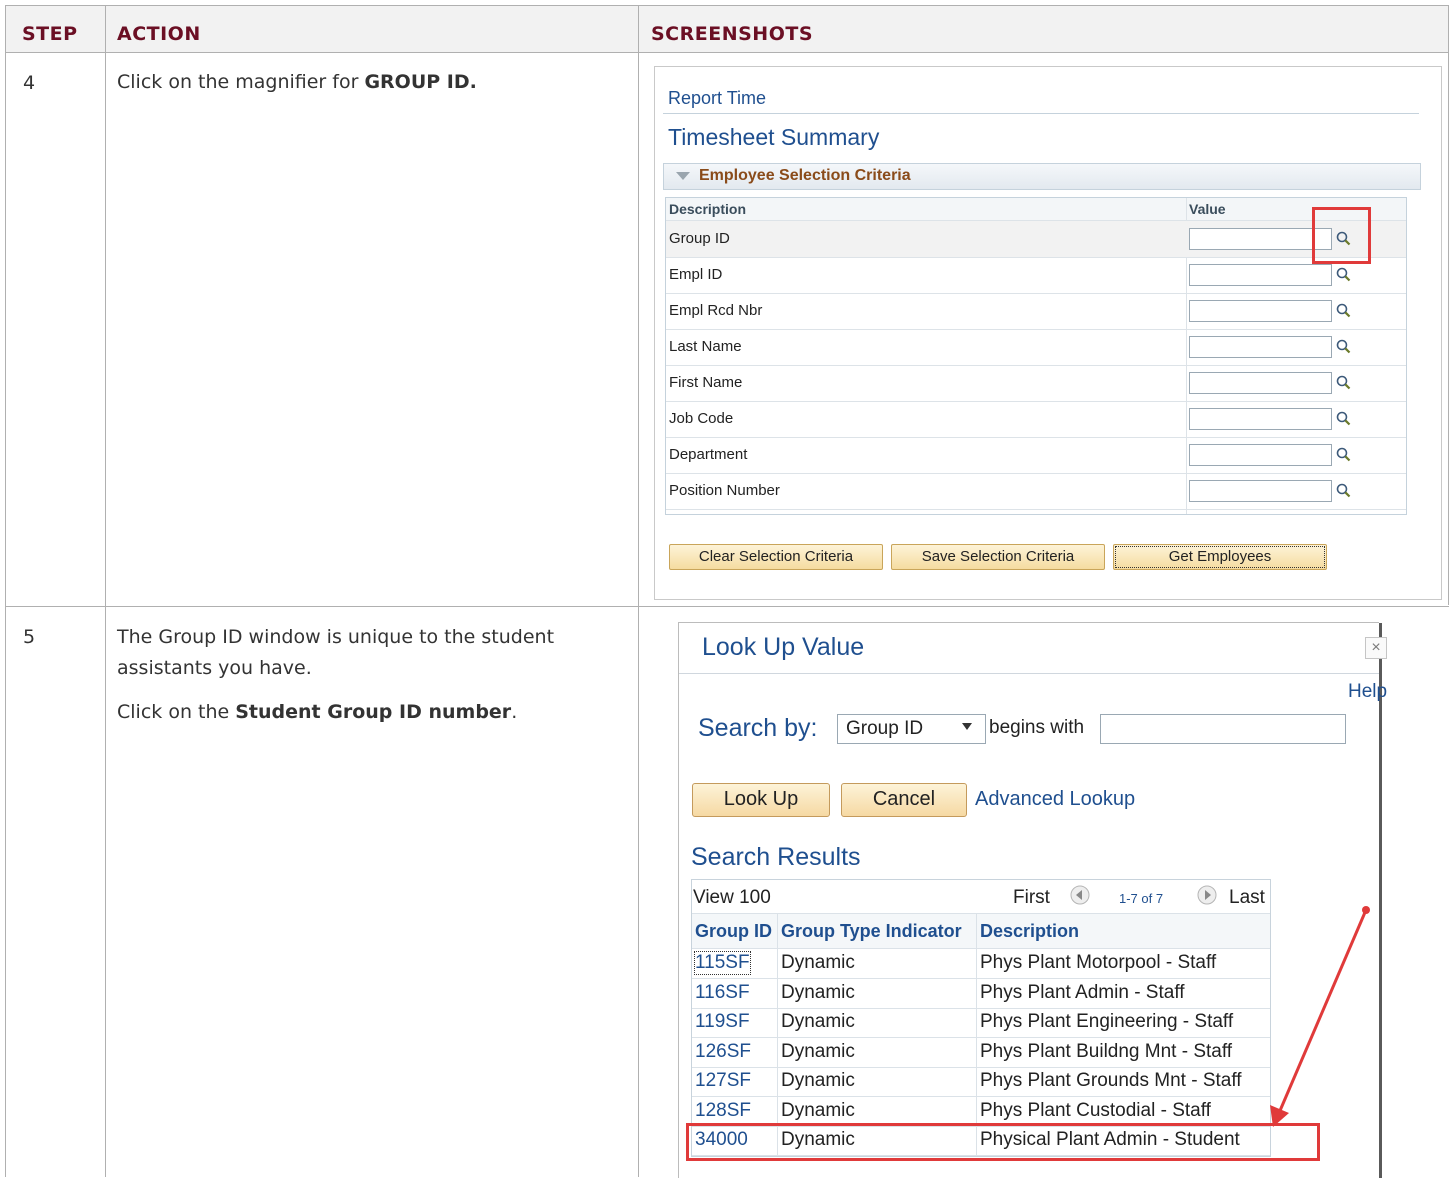 The width and height of the screenshot is (1454, 1178). What do you see at coordinates (723, 1052) in the screenshot?
I see `result-group-id-link: 126SF` at bounding box center [723, 1052].